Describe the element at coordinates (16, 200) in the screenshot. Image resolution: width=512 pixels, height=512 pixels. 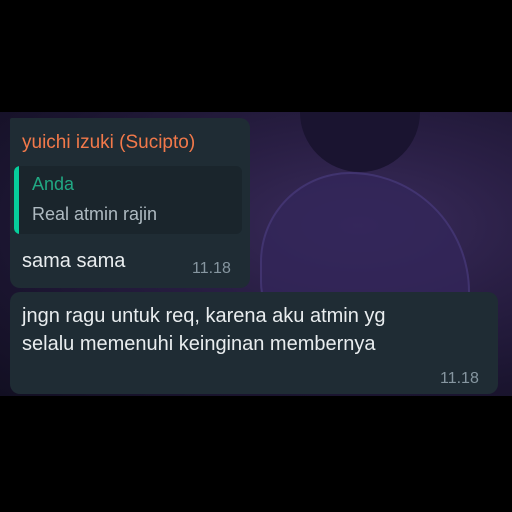
I see `quote-accent-bar` at that location.